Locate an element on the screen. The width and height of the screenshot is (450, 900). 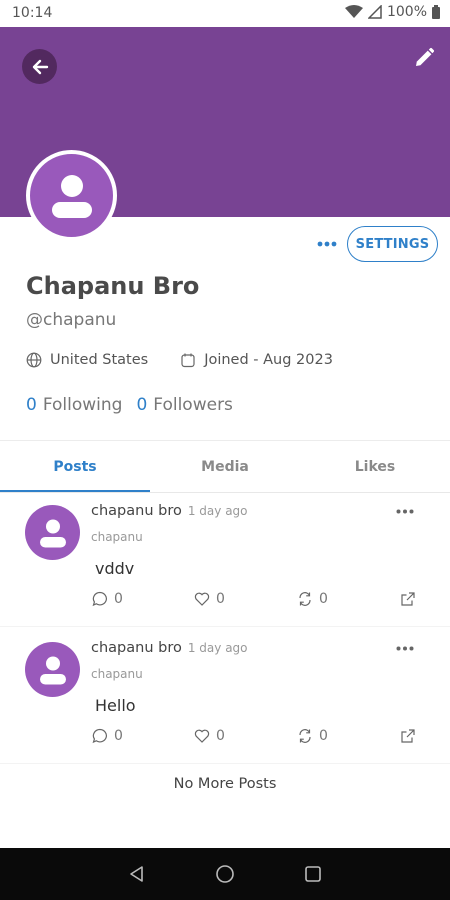
nav-home-button is located at coordinates (225, 874).